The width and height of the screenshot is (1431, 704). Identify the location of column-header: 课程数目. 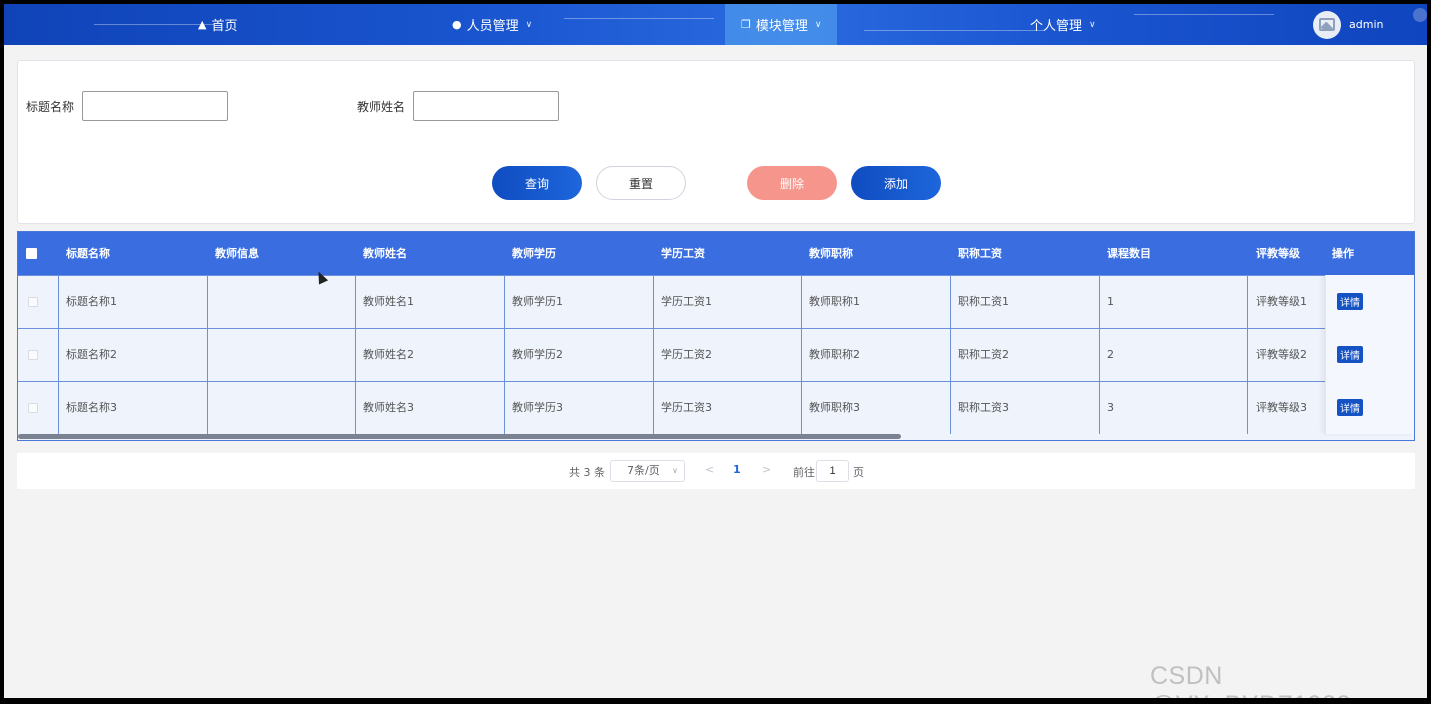
(1129, 253).